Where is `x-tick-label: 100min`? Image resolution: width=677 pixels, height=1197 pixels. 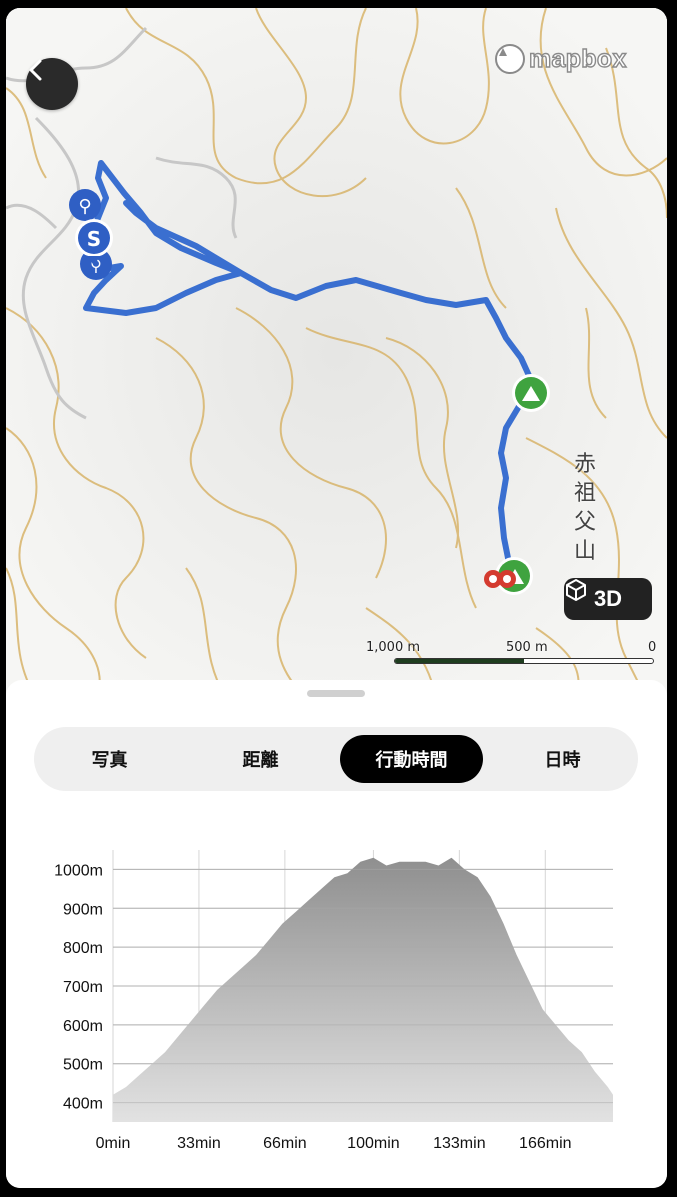 x-tick-label: 100min is located at coordinates (373, 1143).